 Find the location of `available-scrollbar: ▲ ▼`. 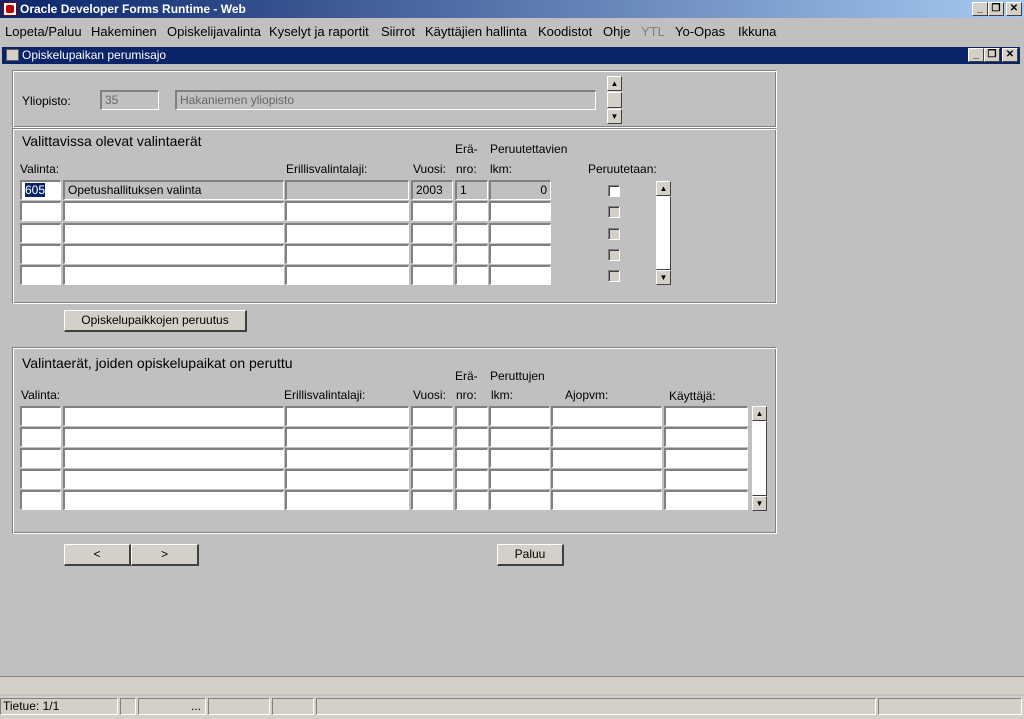

available-scrollbar: ▲ ▼ is located at coordinates (663, 233).